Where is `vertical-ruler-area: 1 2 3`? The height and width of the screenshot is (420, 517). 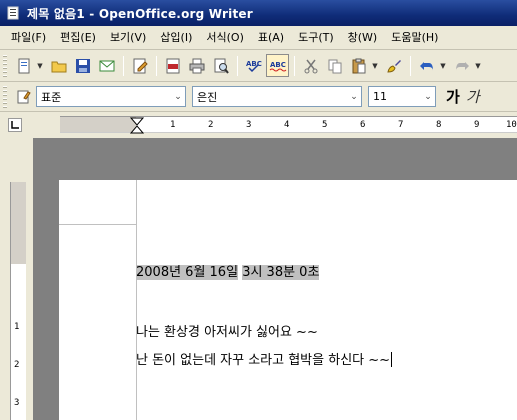 vertical-ruler-area: 1 2 3 is located at coordinates (16, 279).